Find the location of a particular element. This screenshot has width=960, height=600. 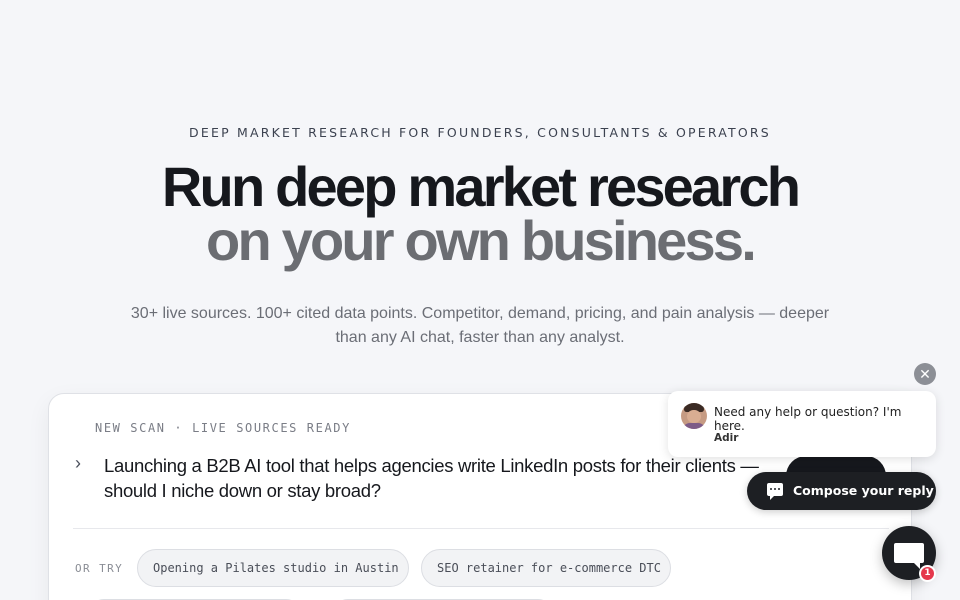

scan-card-label: NEW SCAN · LIVE SOURCES READY is located at coordinates (223, 428).